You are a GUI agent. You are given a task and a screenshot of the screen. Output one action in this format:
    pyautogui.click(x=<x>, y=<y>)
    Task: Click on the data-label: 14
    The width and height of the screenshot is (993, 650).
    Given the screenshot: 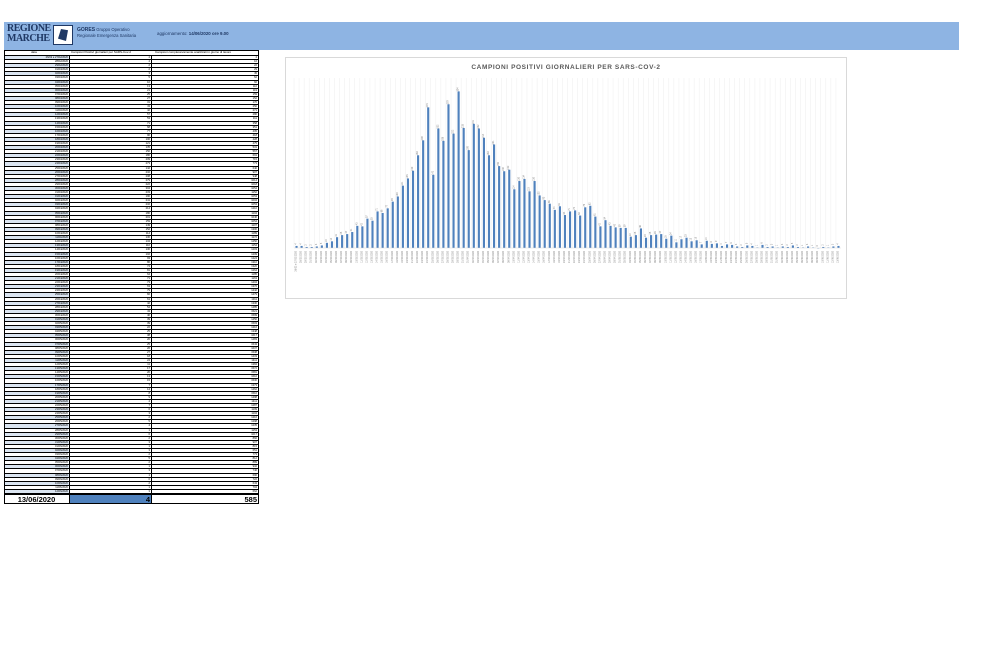 What is the action you would take?
    pyautogui.click(x=706, y=238)
    